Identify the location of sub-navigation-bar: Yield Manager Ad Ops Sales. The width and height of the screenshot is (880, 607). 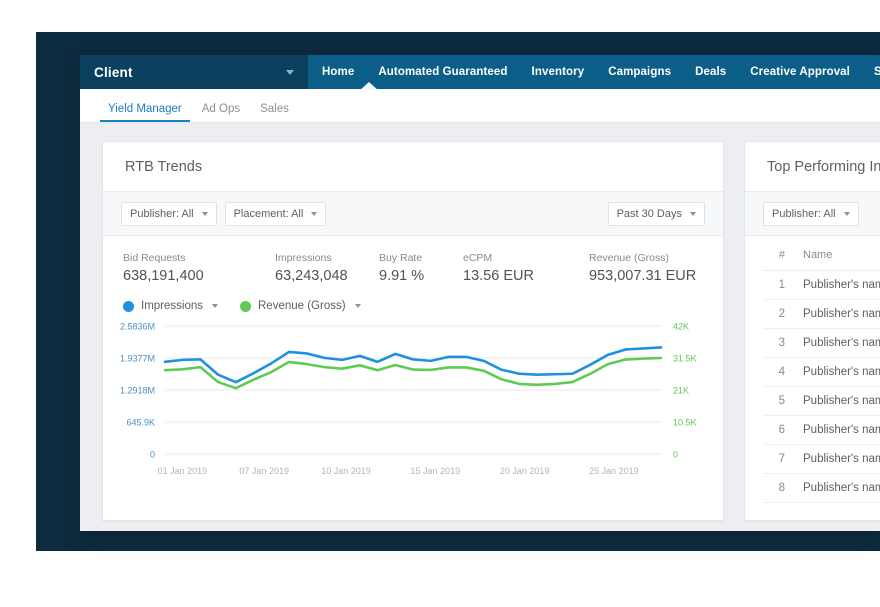
(480, 106).